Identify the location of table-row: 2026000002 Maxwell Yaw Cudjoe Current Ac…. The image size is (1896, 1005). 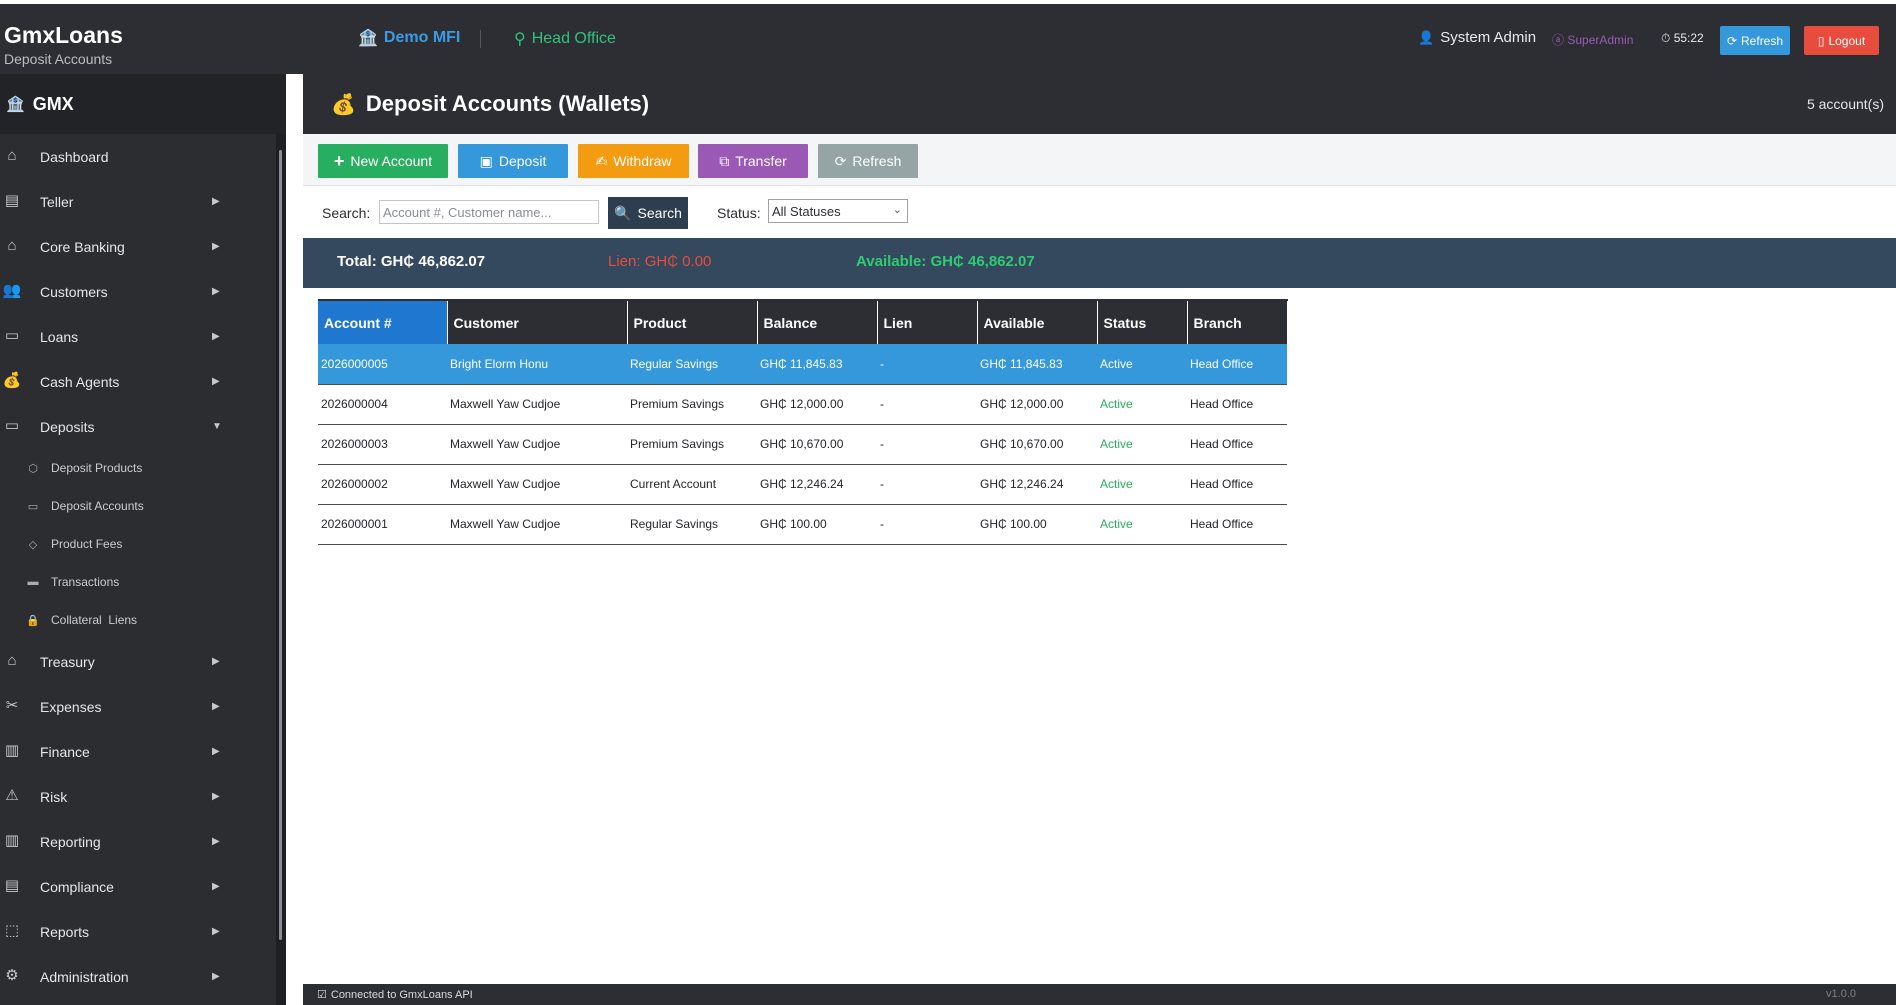
(802, 484).